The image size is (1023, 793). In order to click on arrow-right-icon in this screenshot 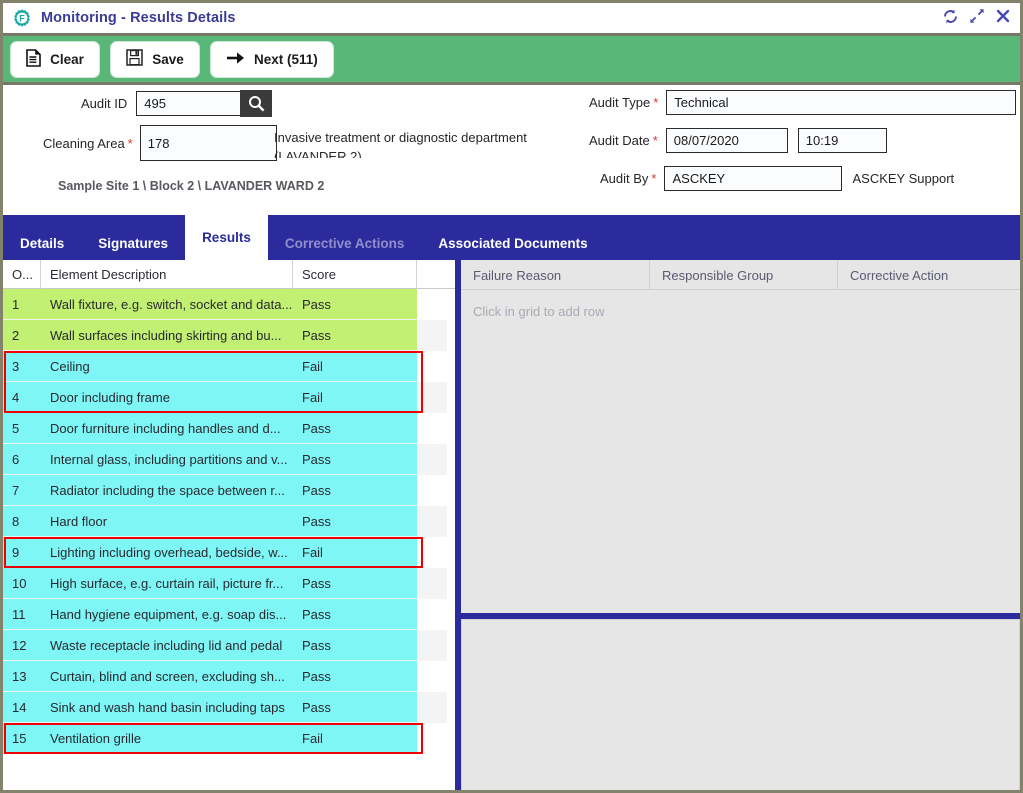, I will do `click(235, 59)`.